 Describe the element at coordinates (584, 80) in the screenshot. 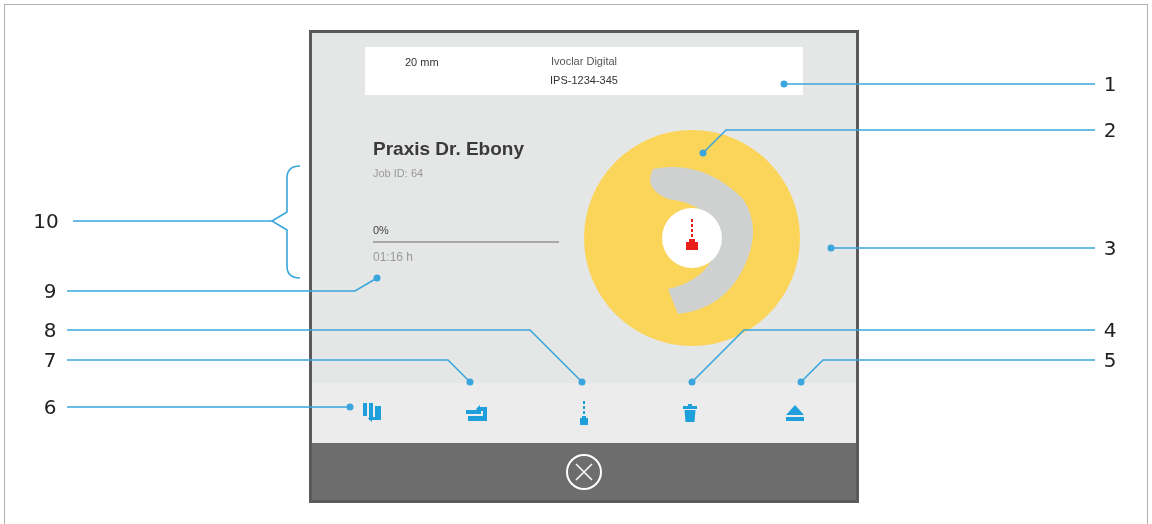

I see `part-number-label: IPS-1234-345` at that location.